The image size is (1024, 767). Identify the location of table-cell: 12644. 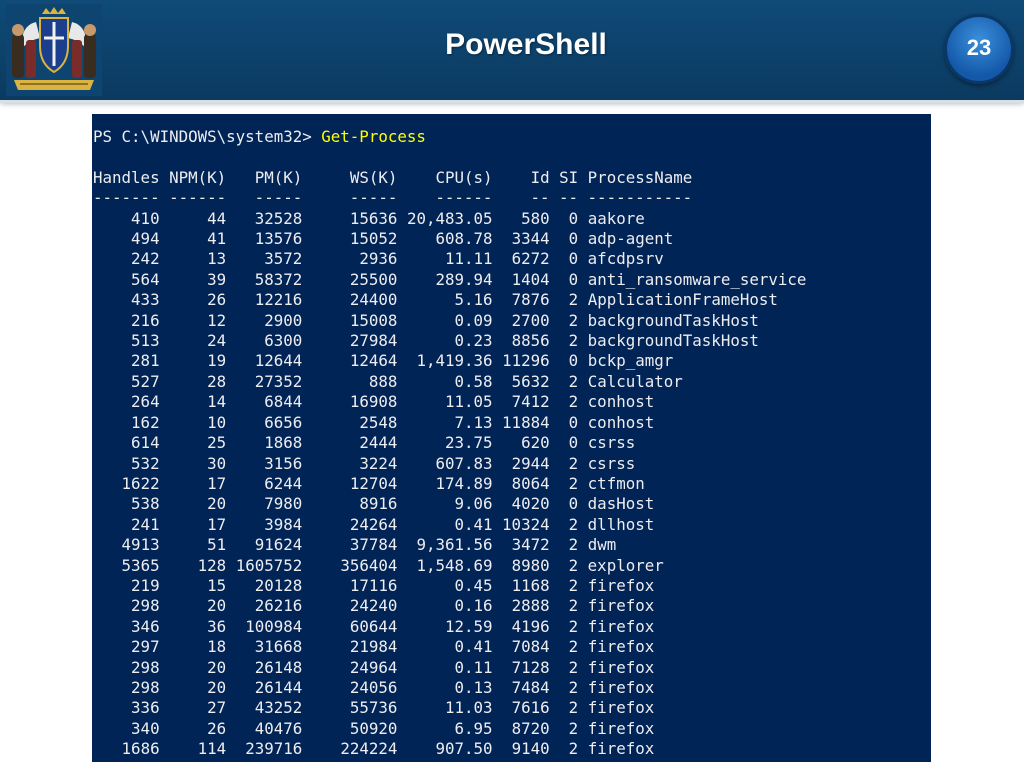
(278, 361).